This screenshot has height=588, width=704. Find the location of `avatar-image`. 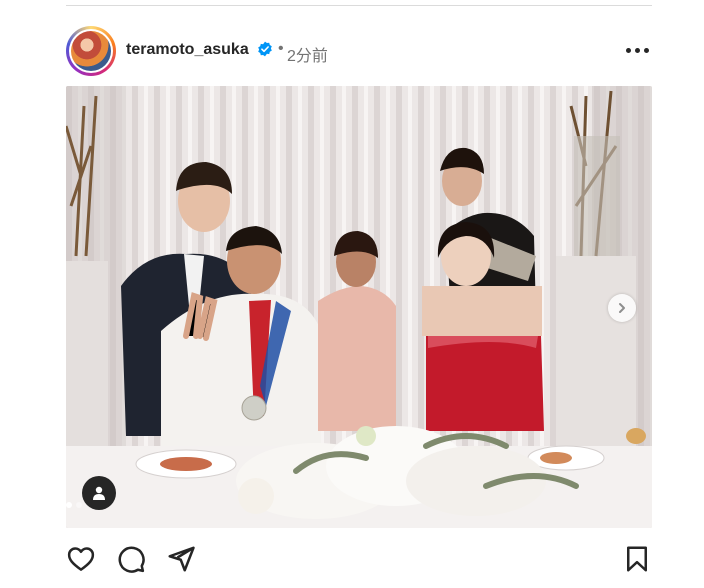

avatar-image is located at coordinates (91, 51).